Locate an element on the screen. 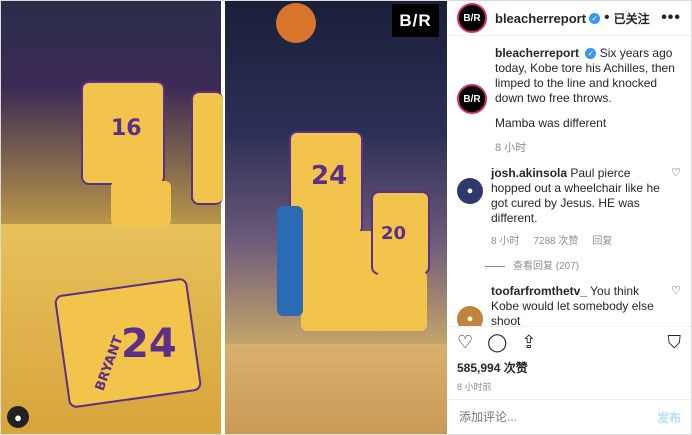 This screenshot has height=435, width=692. comment-input is located at coordinates (557, 417).